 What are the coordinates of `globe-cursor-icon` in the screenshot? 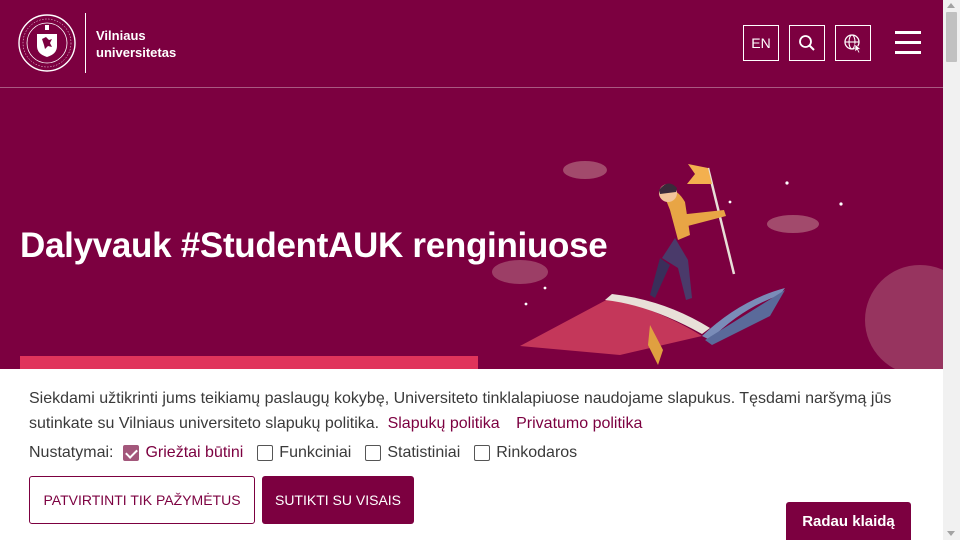 It's located at (853, 43).